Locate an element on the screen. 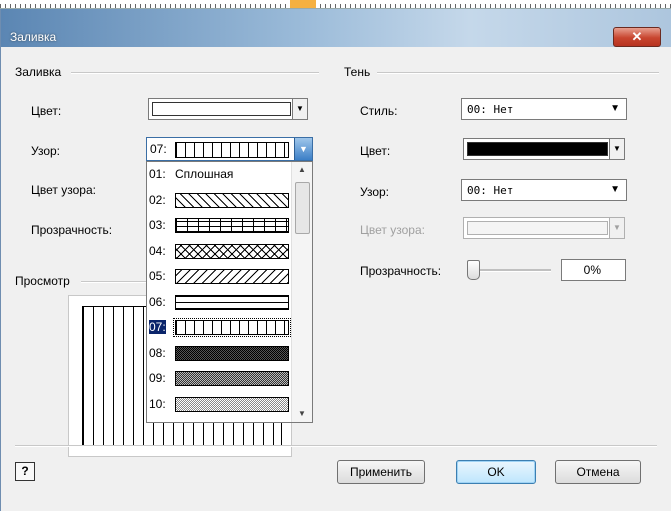 This screenshot has width=671, height=511. pattern-option: 05: is located at coordinates (219, 276).